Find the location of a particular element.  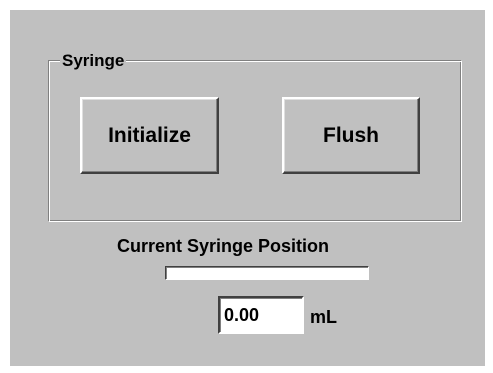

syringe-position-unit-label: mL is located at coordinates (323, 317).